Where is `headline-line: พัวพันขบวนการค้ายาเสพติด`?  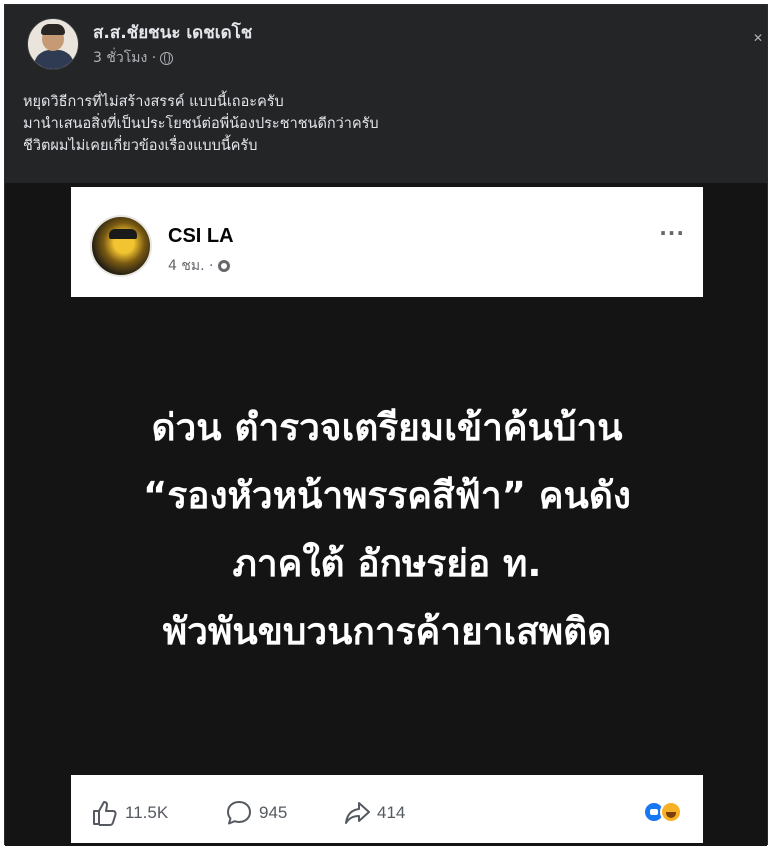
headline-line: พัวพันขบวนการค้ายาเสพติด is located at coordinates (387, 631).